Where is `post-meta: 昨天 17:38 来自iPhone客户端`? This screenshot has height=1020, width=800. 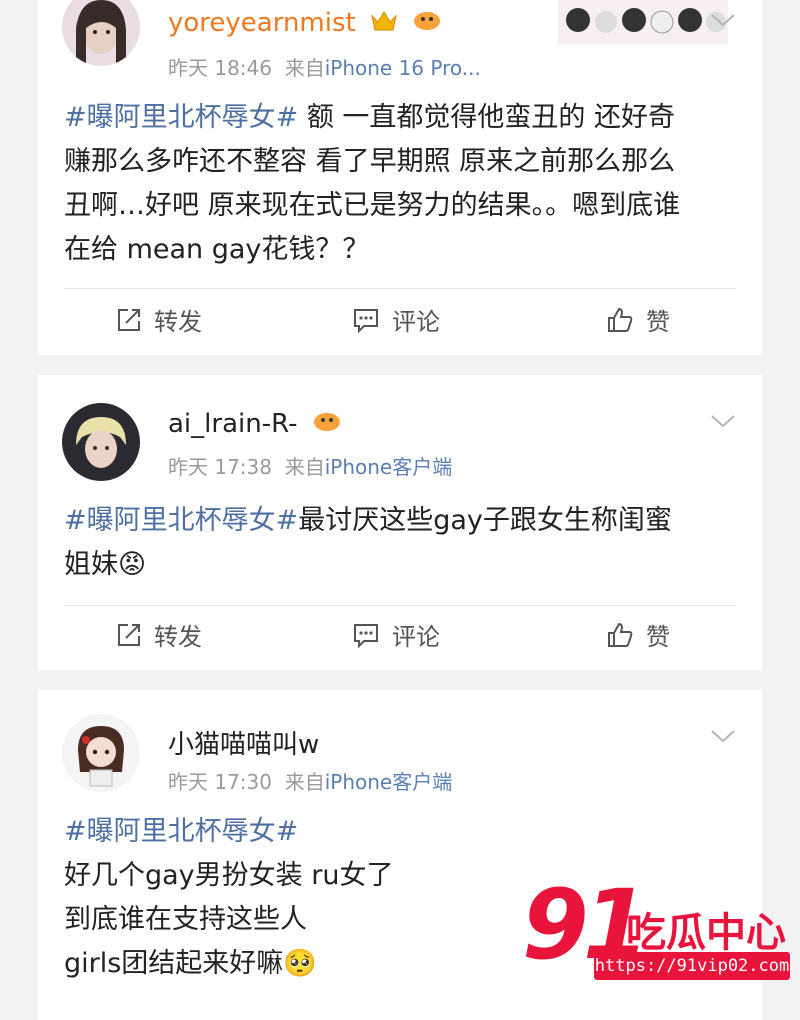
post-meta: 昨天 17:38 来自iPhone客户端 is located at coordinates (310, 467).